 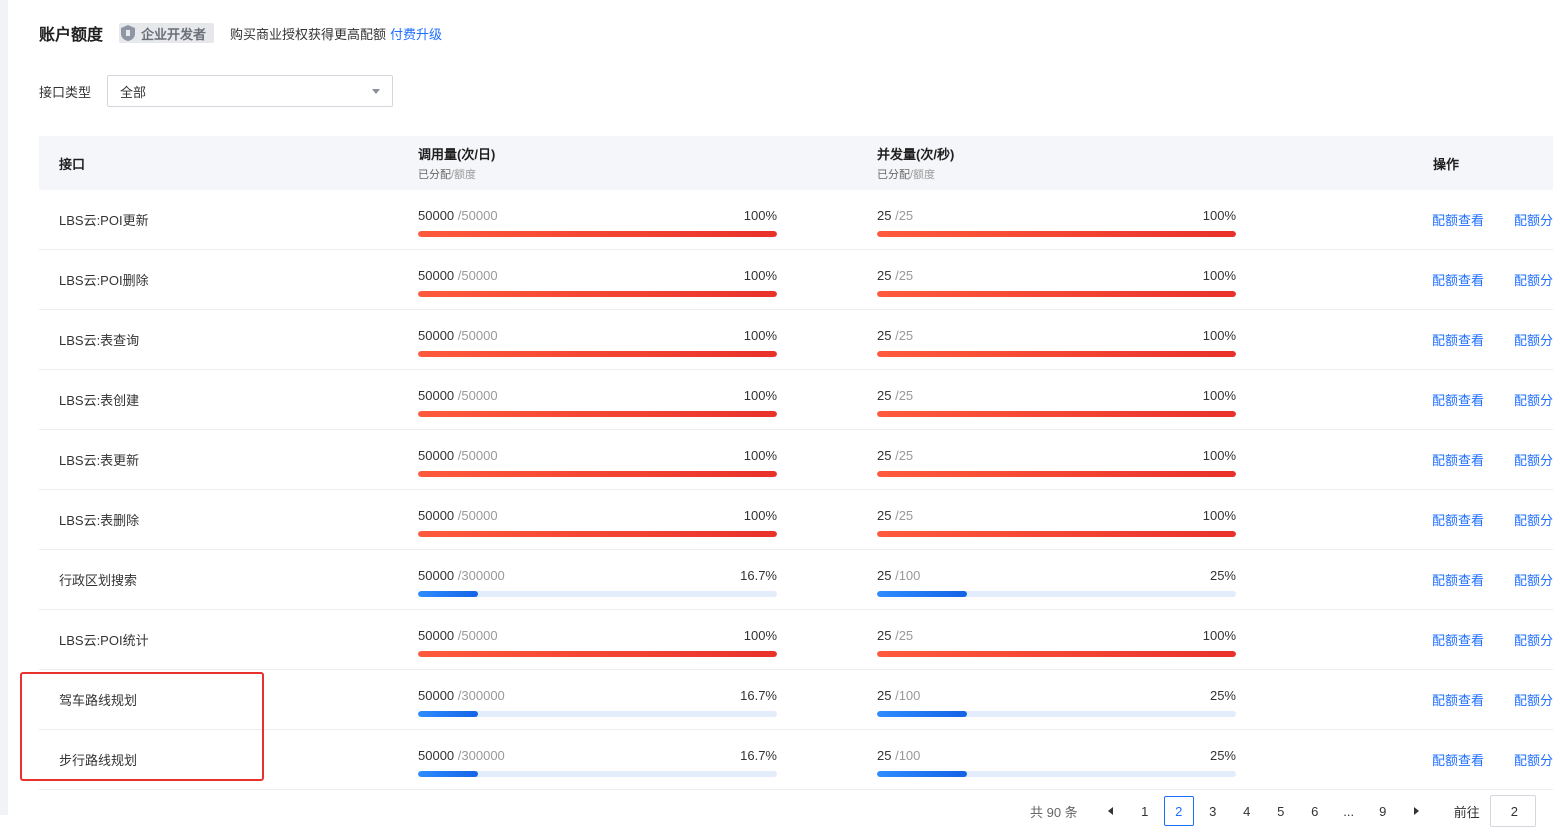 I want to click on page-button: 4, so click(x=1247, y=811).